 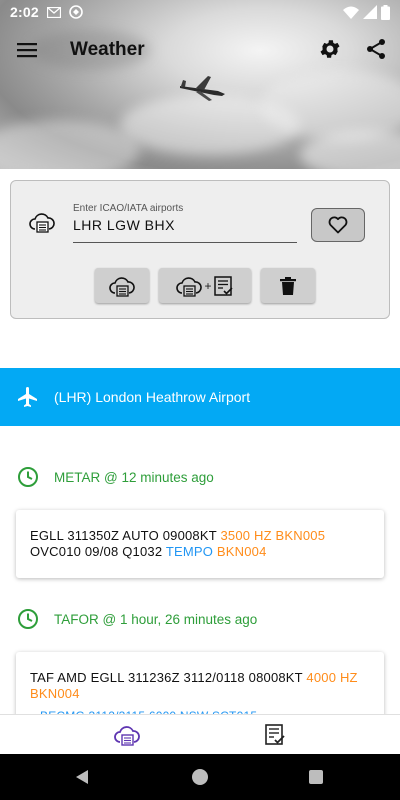 What do you see at coordinates (200, 734) in the screenshot?
I see `bottom-navigation` at bounding box center [200, 734].